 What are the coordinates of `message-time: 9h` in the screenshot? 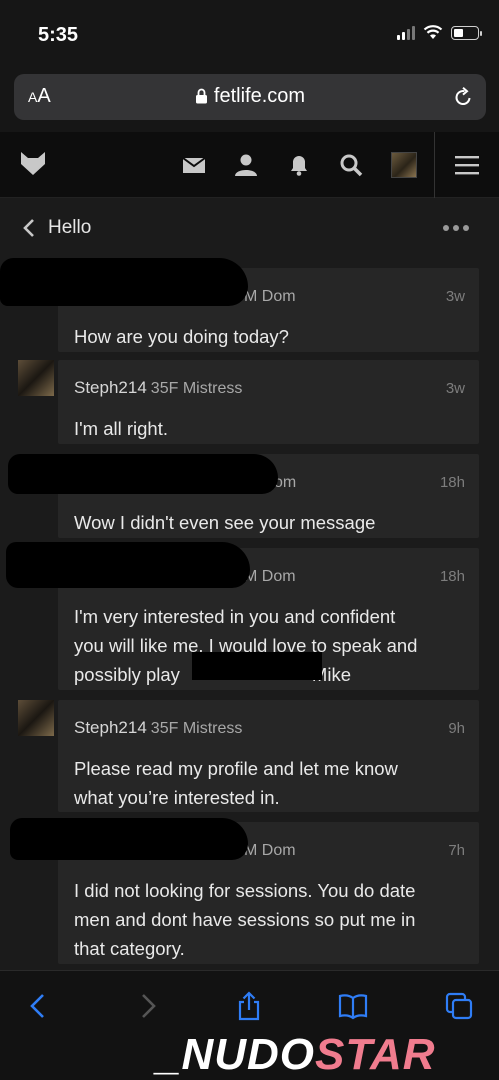 It's located at (456, 728).